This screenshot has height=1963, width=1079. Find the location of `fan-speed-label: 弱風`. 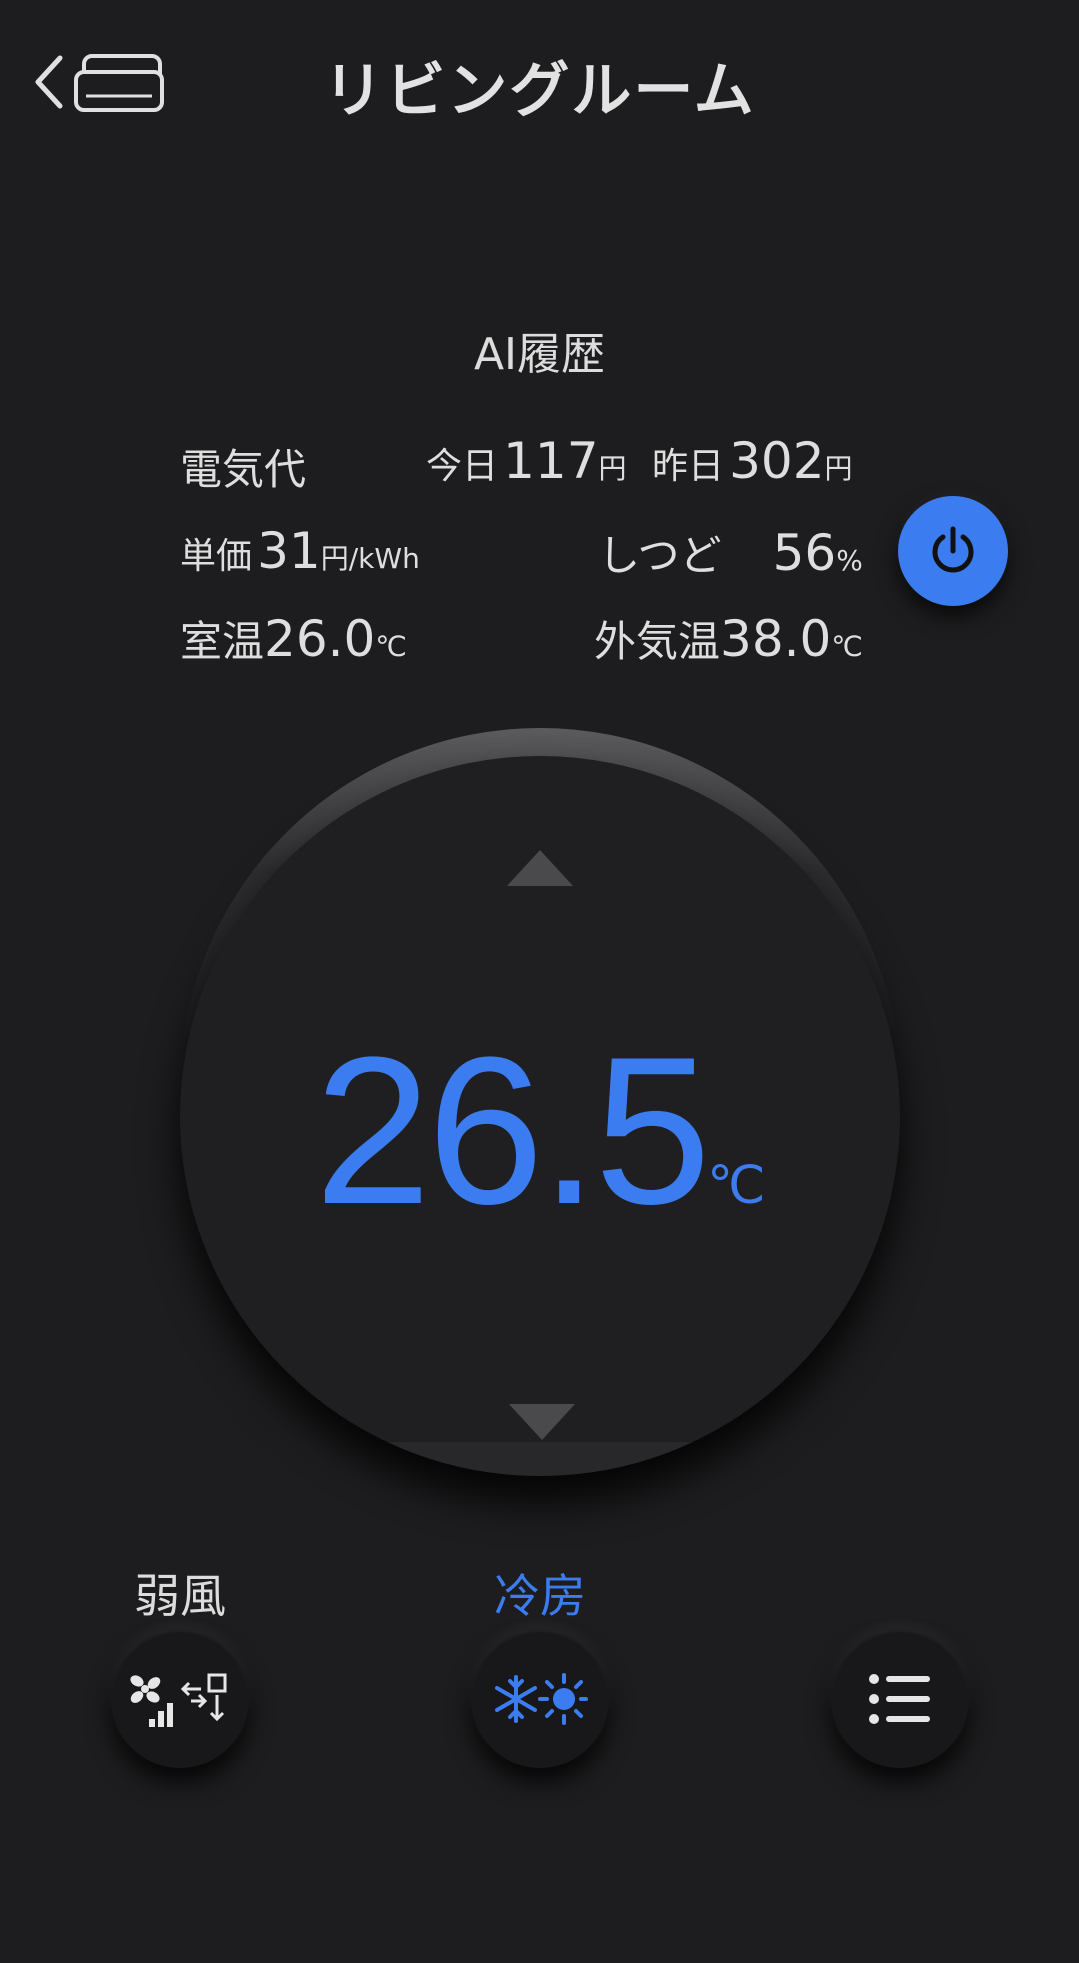

fan-speed-label: 弱風 is located at coordinates (180, 1596).